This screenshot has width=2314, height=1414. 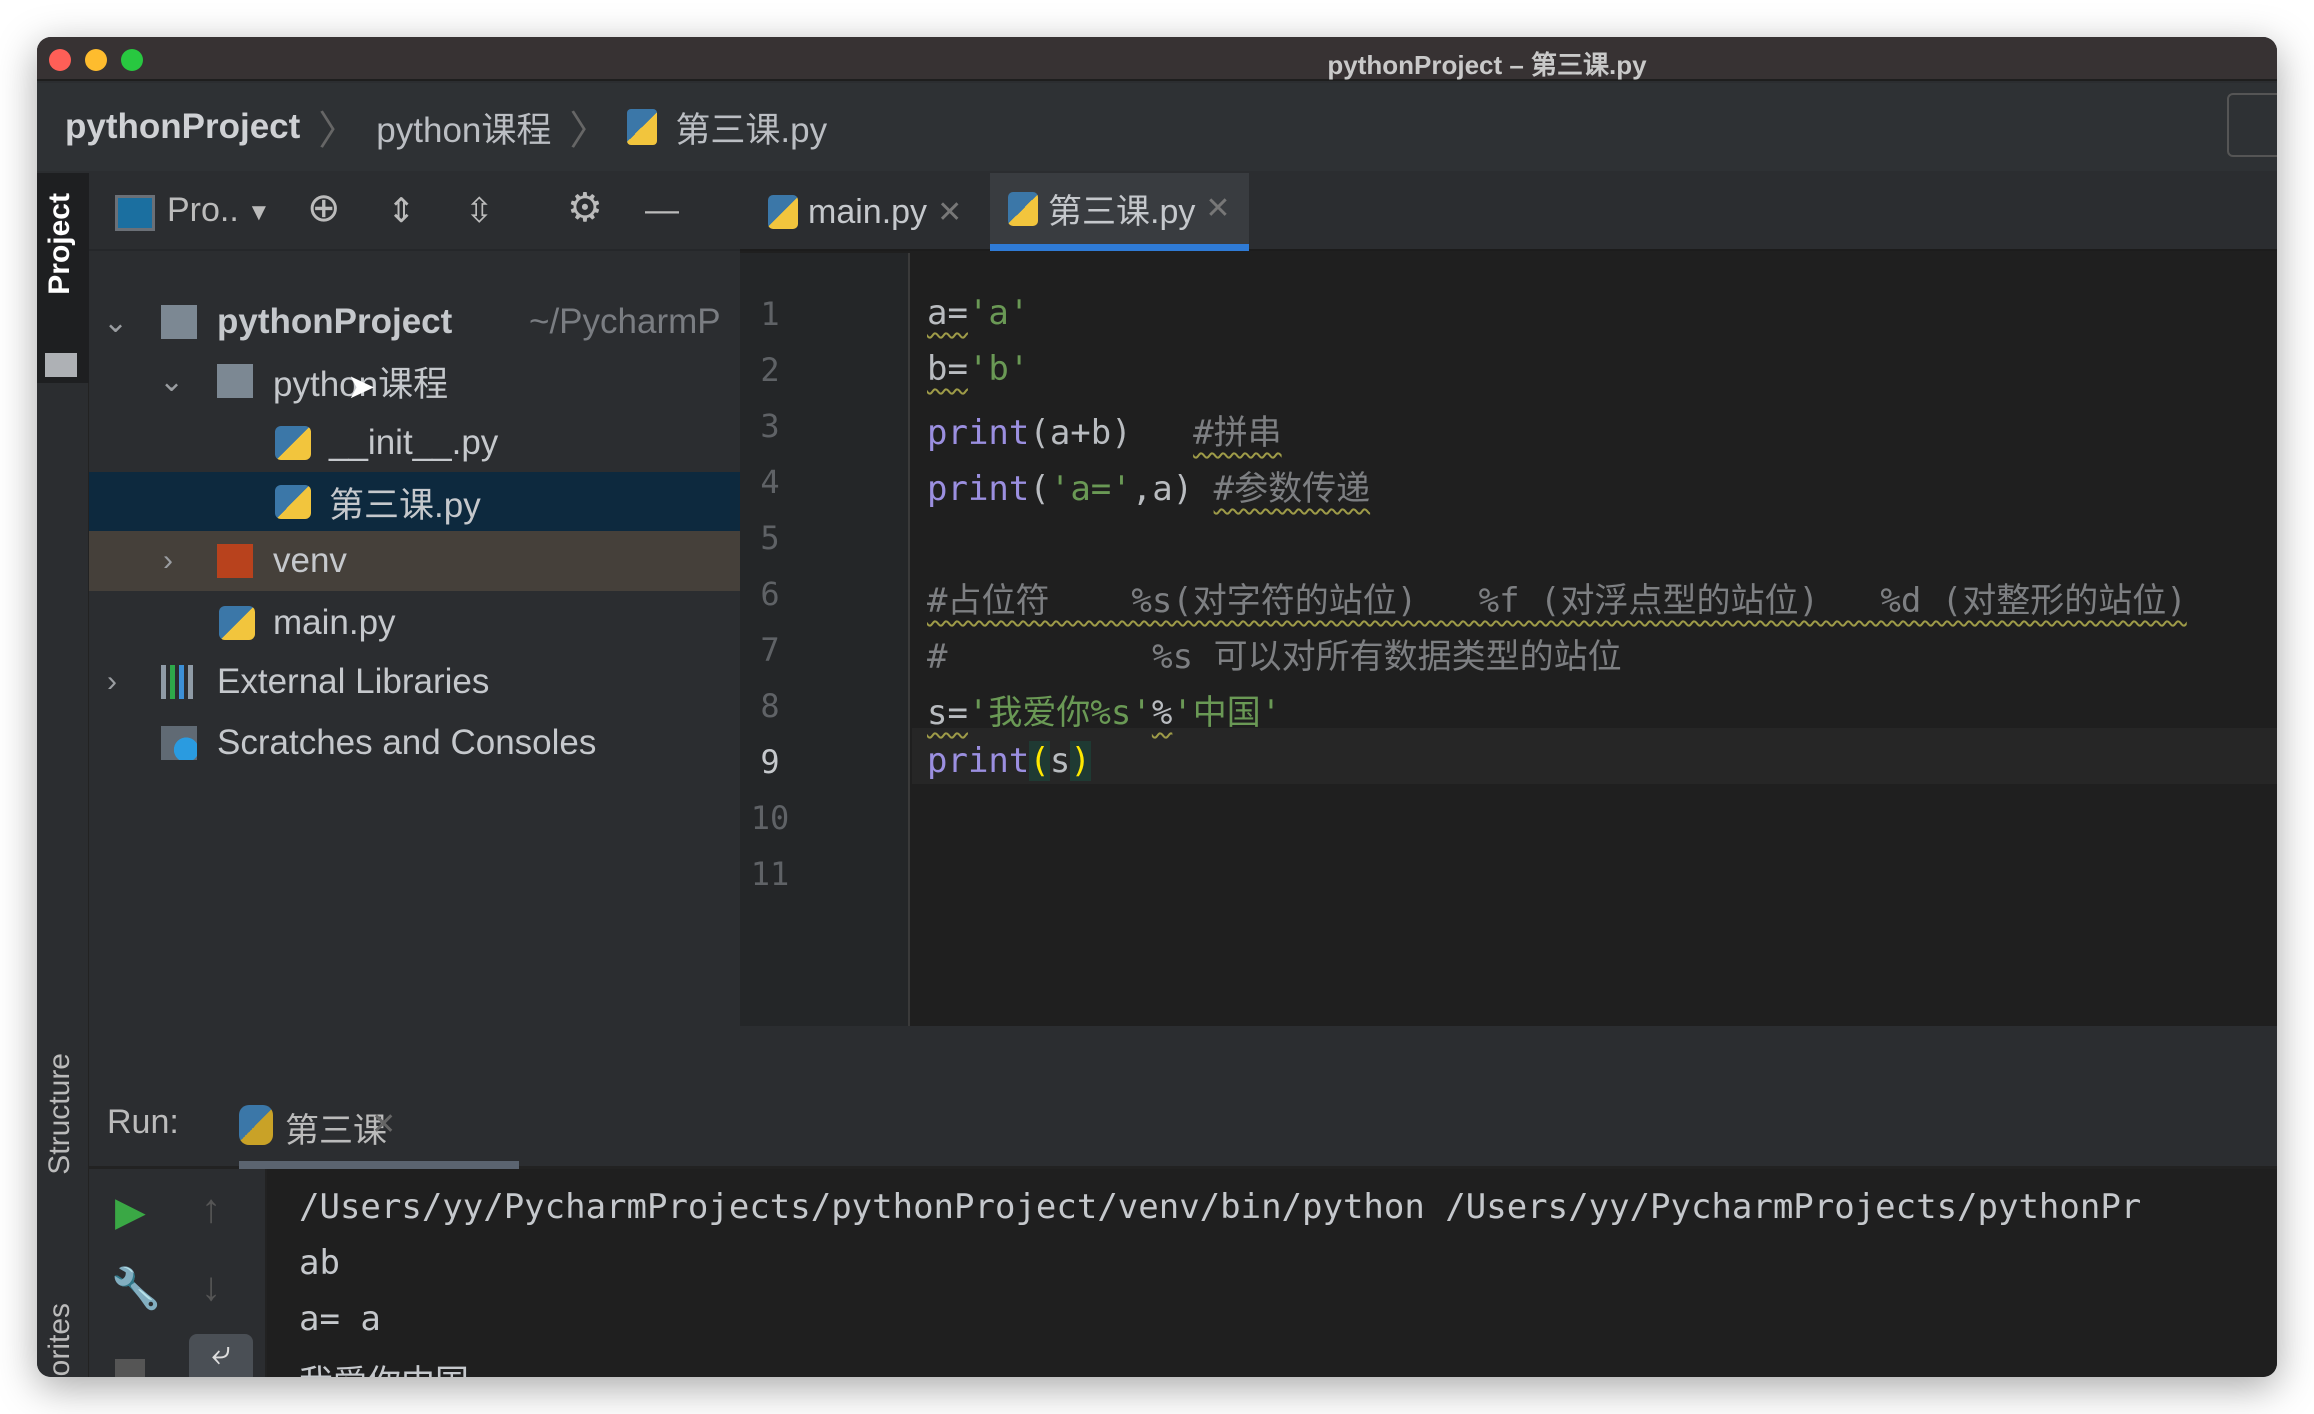 What do you see at coordinates (179, 743) in the screenshot?
I see `scratches-icon` at bounding box center [179, 743].